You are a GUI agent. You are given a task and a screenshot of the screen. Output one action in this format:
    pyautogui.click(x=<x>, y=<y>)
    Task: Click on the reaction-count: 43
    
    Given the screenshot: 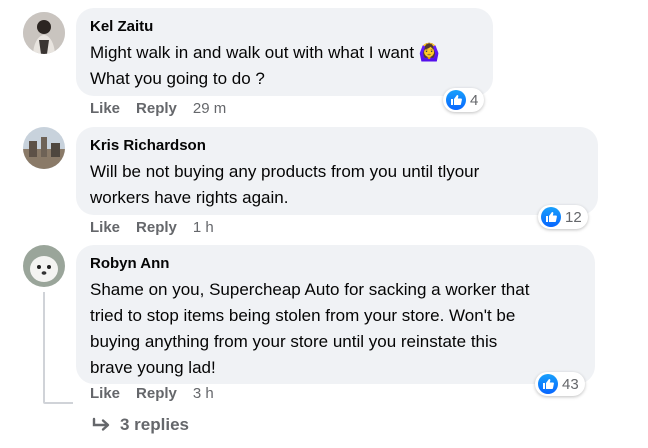 What is the action you would take?
    pyautogui.click(x=570, y=384)
    